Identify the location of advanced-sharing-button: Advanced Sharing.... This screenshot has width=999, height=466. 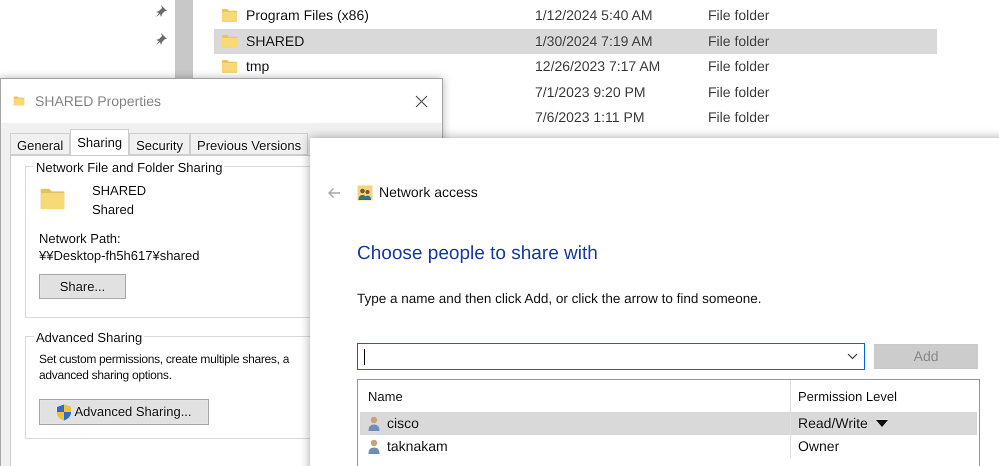
(124, 412).